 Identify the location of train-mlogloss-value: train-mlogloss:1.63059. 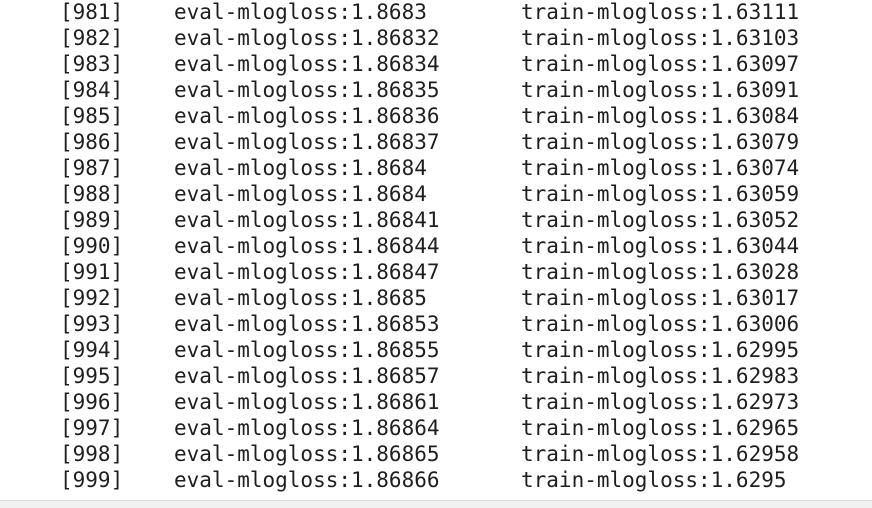
(660, 194).